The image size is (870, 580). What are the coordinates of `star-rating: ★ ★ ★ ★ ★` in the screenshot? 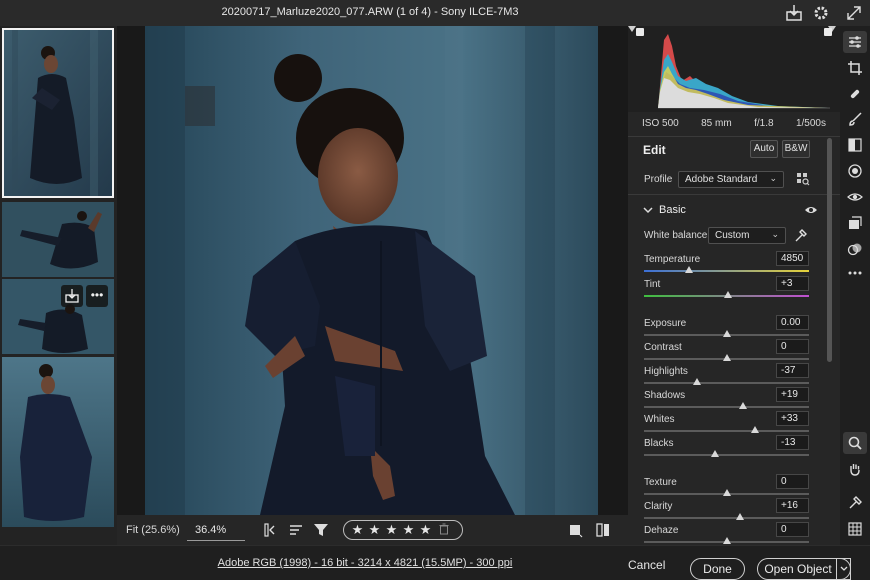 It's located at (403, 530).